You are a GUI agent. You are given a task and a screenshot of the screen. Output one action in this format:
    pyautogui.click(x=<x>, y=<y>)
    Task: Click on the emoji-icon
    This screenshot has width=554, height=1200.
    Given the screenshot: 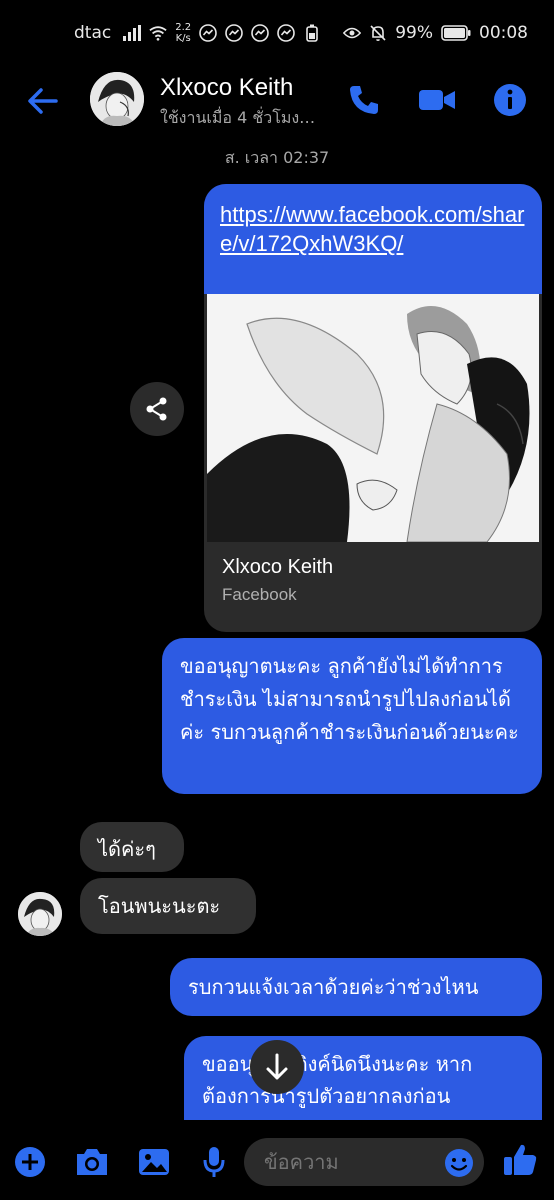 What is the action you would take?
    pyautogui.click(x=459, y=1163)
    